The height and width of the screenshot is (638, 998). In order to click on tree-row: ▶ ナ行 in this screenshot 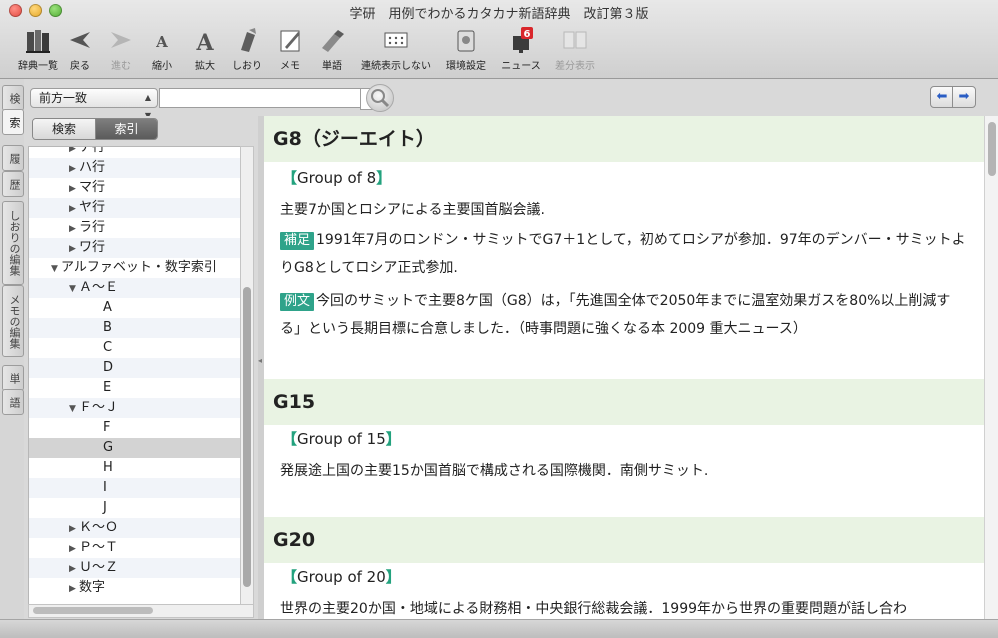, I will do `click(135, 152)`.